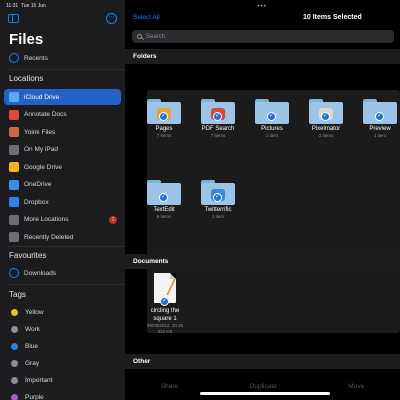 This screenshot has height=400, width=400. I want to click on folder-item: ✓ Pages 7 items, so click(164, 118).